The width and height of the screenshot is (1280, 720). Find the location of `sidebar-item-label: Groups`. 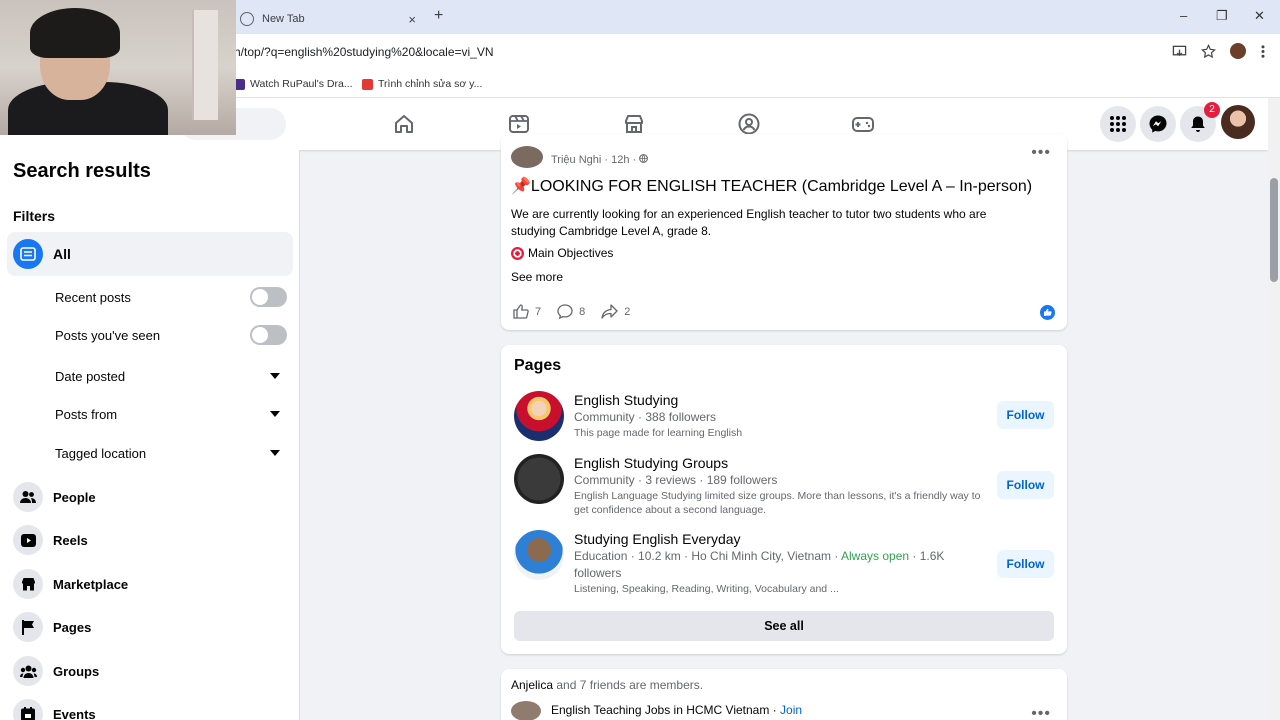

sidebar-item-label: Groups is located at coordinates (76, 671).